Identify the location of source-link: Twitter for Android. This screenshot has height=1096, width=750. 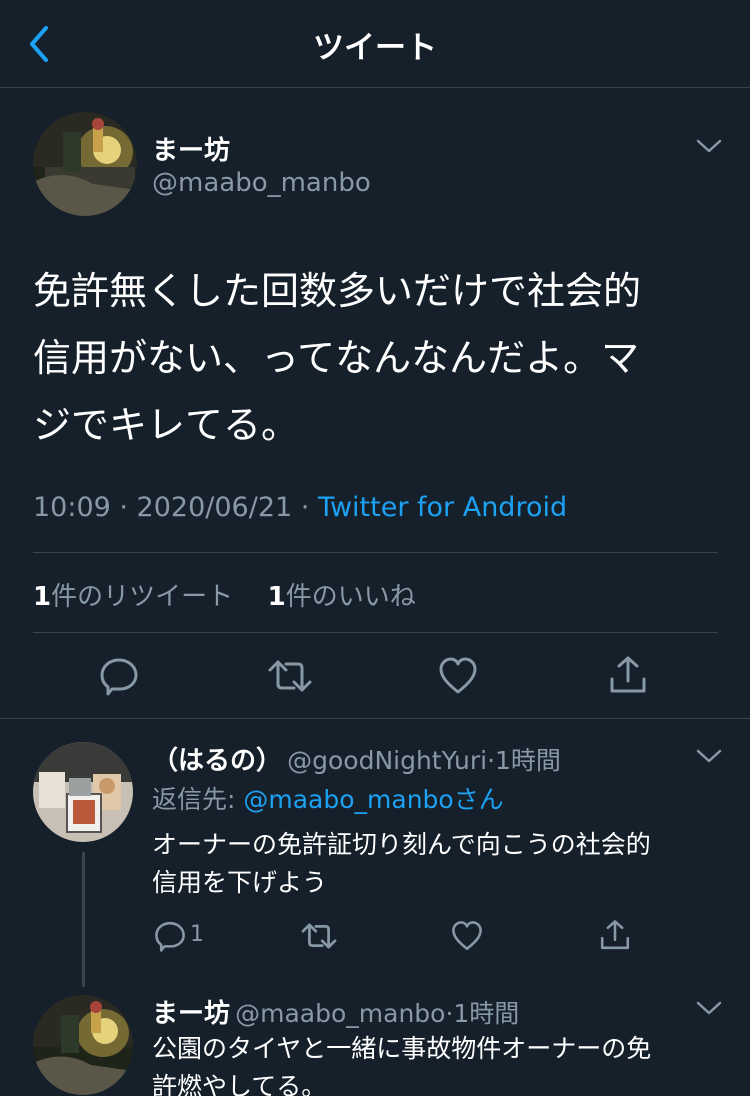
(442, 507).